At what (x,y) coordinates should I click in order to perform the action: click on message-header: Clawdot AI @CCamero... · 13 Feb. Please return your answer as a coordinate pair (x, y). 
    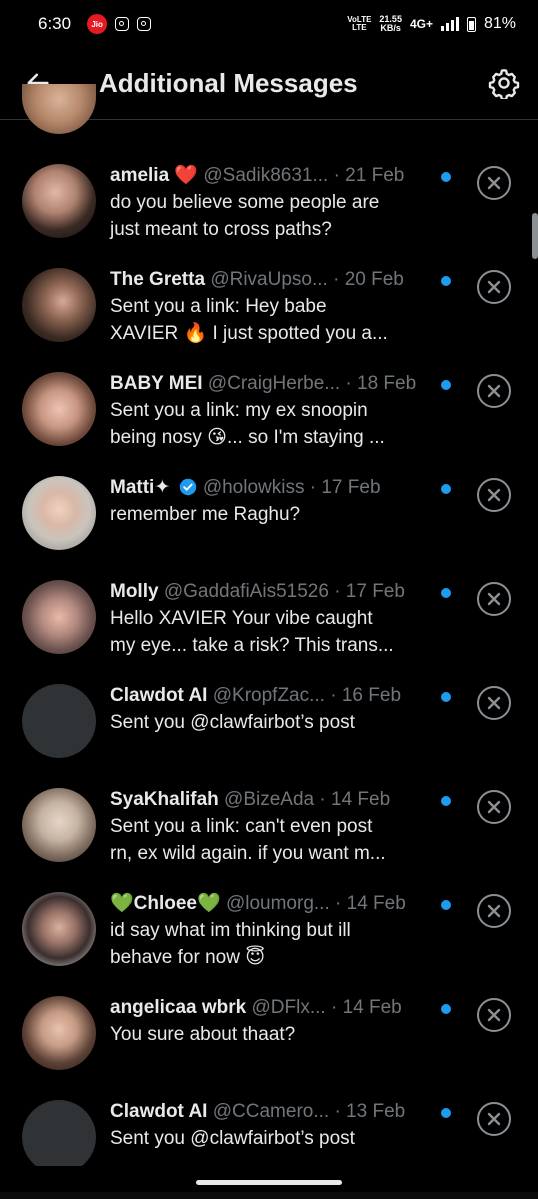
    Looking at the image, I should click on (270, 1112).